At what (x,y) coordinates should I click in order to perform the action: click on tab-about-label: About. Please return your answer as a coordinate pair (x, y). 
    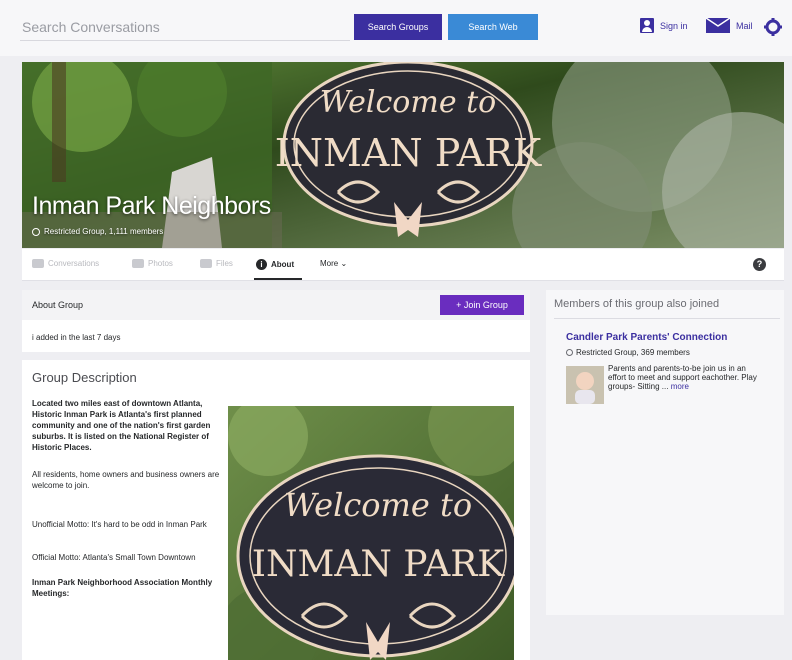
    Looking at the image, I should click on (283, 264).